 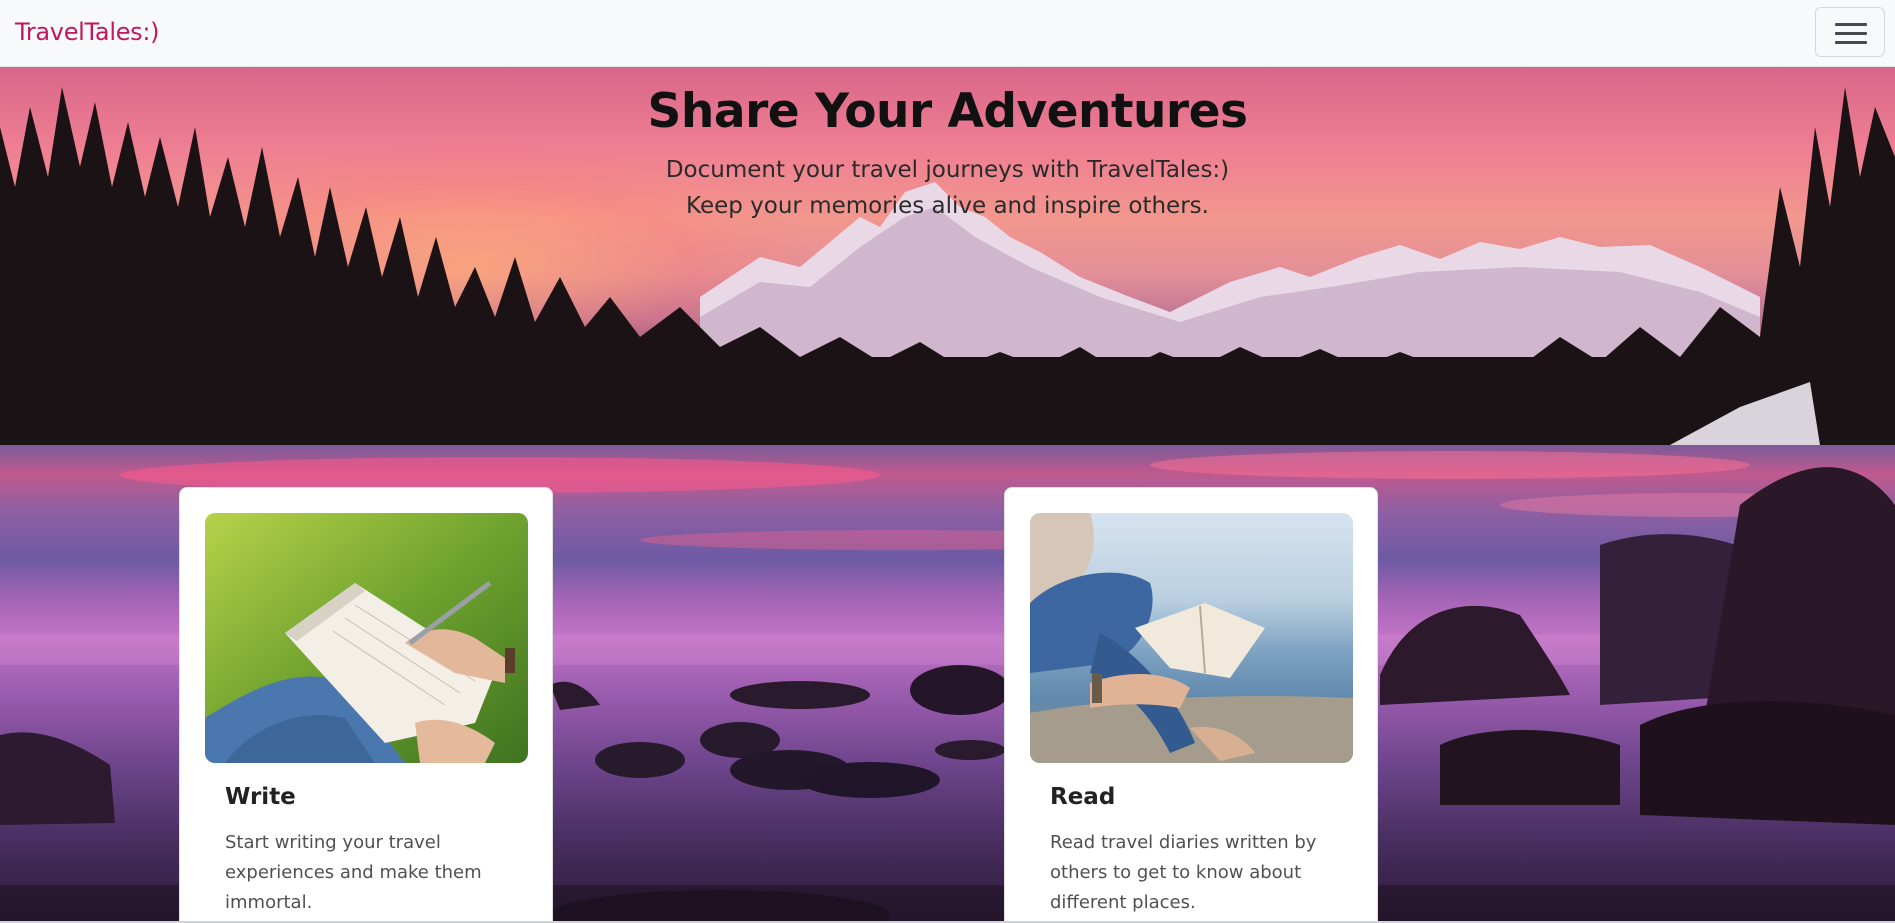 What do you see at coordinates (87, 32) in the screenshot?
I see `brand-link: TravelTales:)` at bounding box center [87, 32].